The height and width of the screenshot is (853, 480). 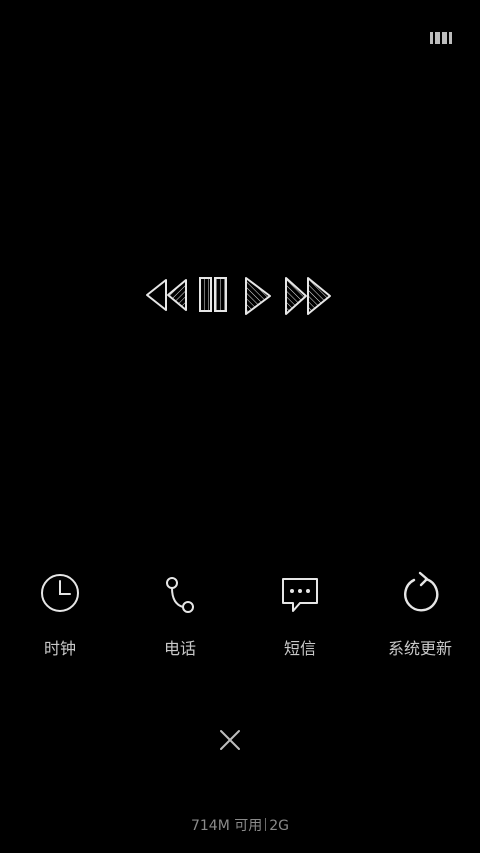 What do you see at coordinates (180, 615) in the screenshot?
I see `app-phone: 电话` at bounding box center [180, 615].